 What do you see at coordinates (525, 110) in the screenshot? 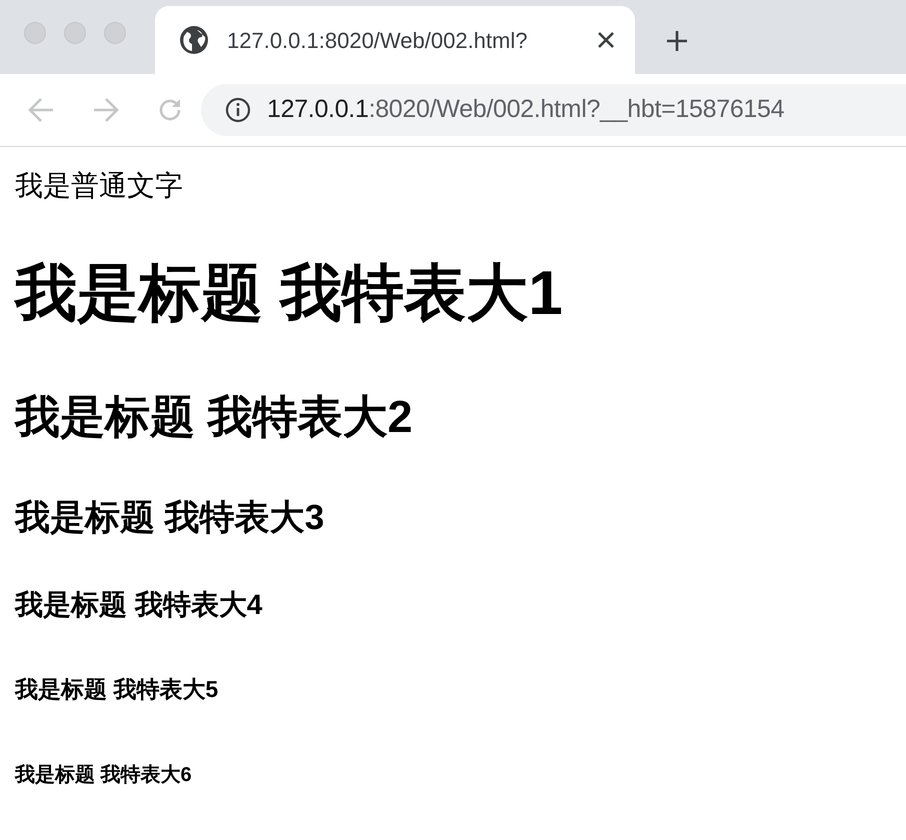
I see `url-text: 127.0.0.1:8020/Web/002.html?__hbt=15876154` at bounding box center [525, 110].